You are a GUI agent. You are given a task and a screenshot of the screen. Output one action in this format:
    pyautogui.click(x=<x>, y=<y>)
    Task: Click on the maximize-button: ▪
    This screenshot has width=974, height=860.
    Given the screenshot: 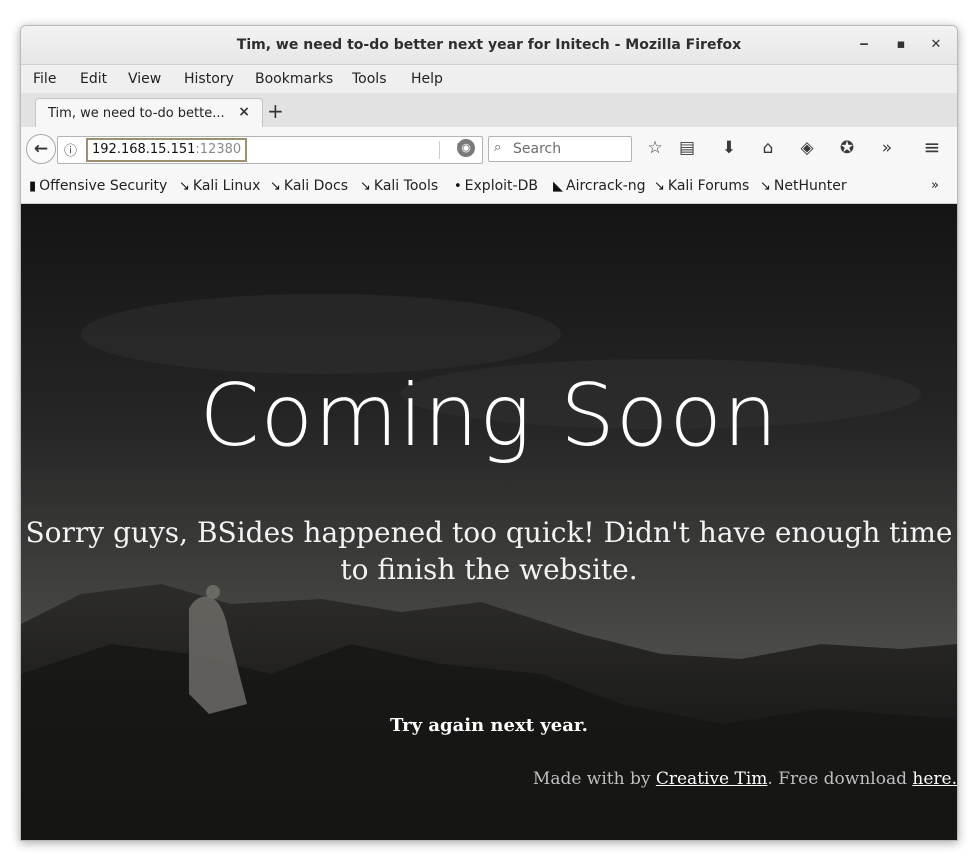 What is the action you would take?
    pyautogui.click(x=901, y=45)
    